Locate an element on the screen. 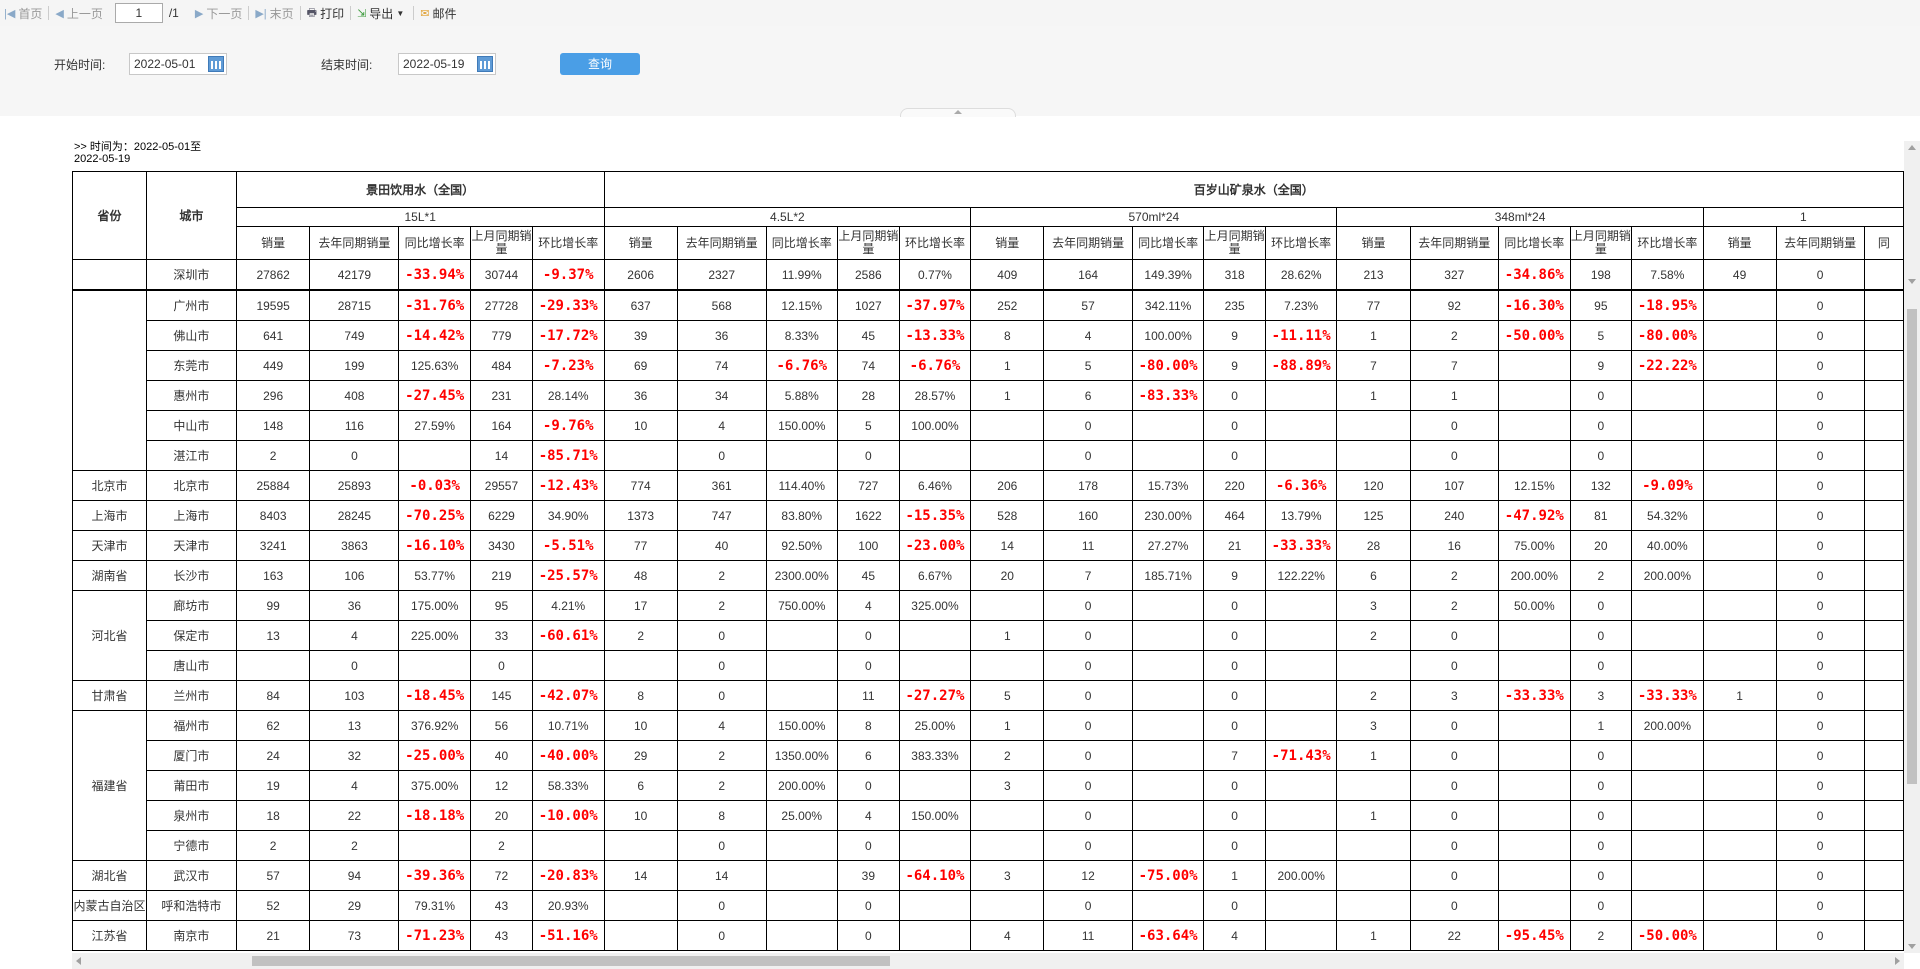  next-page-button: ▶ 下一页 is located at coordinates (218, 13).